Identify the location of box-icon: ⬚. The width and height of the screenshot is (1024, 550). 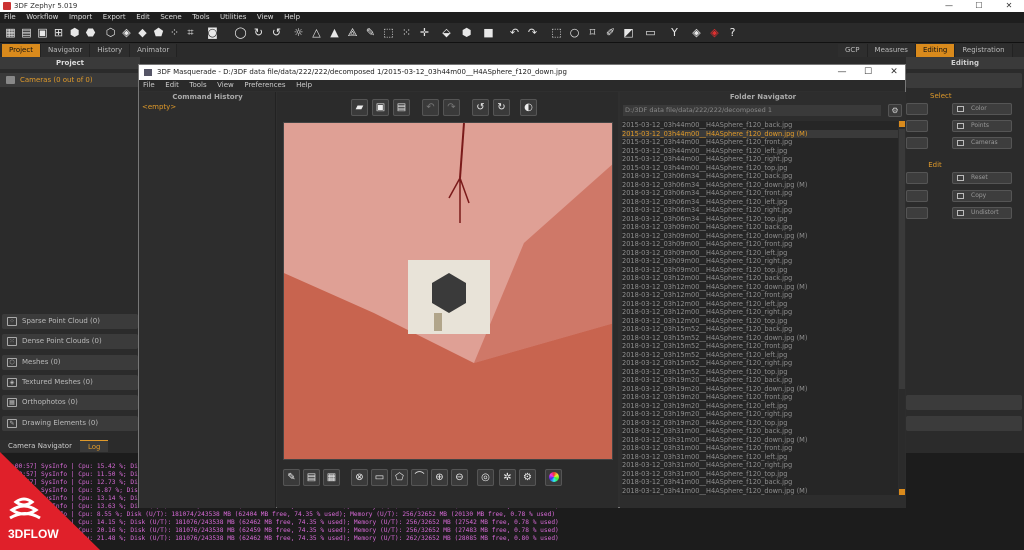
(388, 32).